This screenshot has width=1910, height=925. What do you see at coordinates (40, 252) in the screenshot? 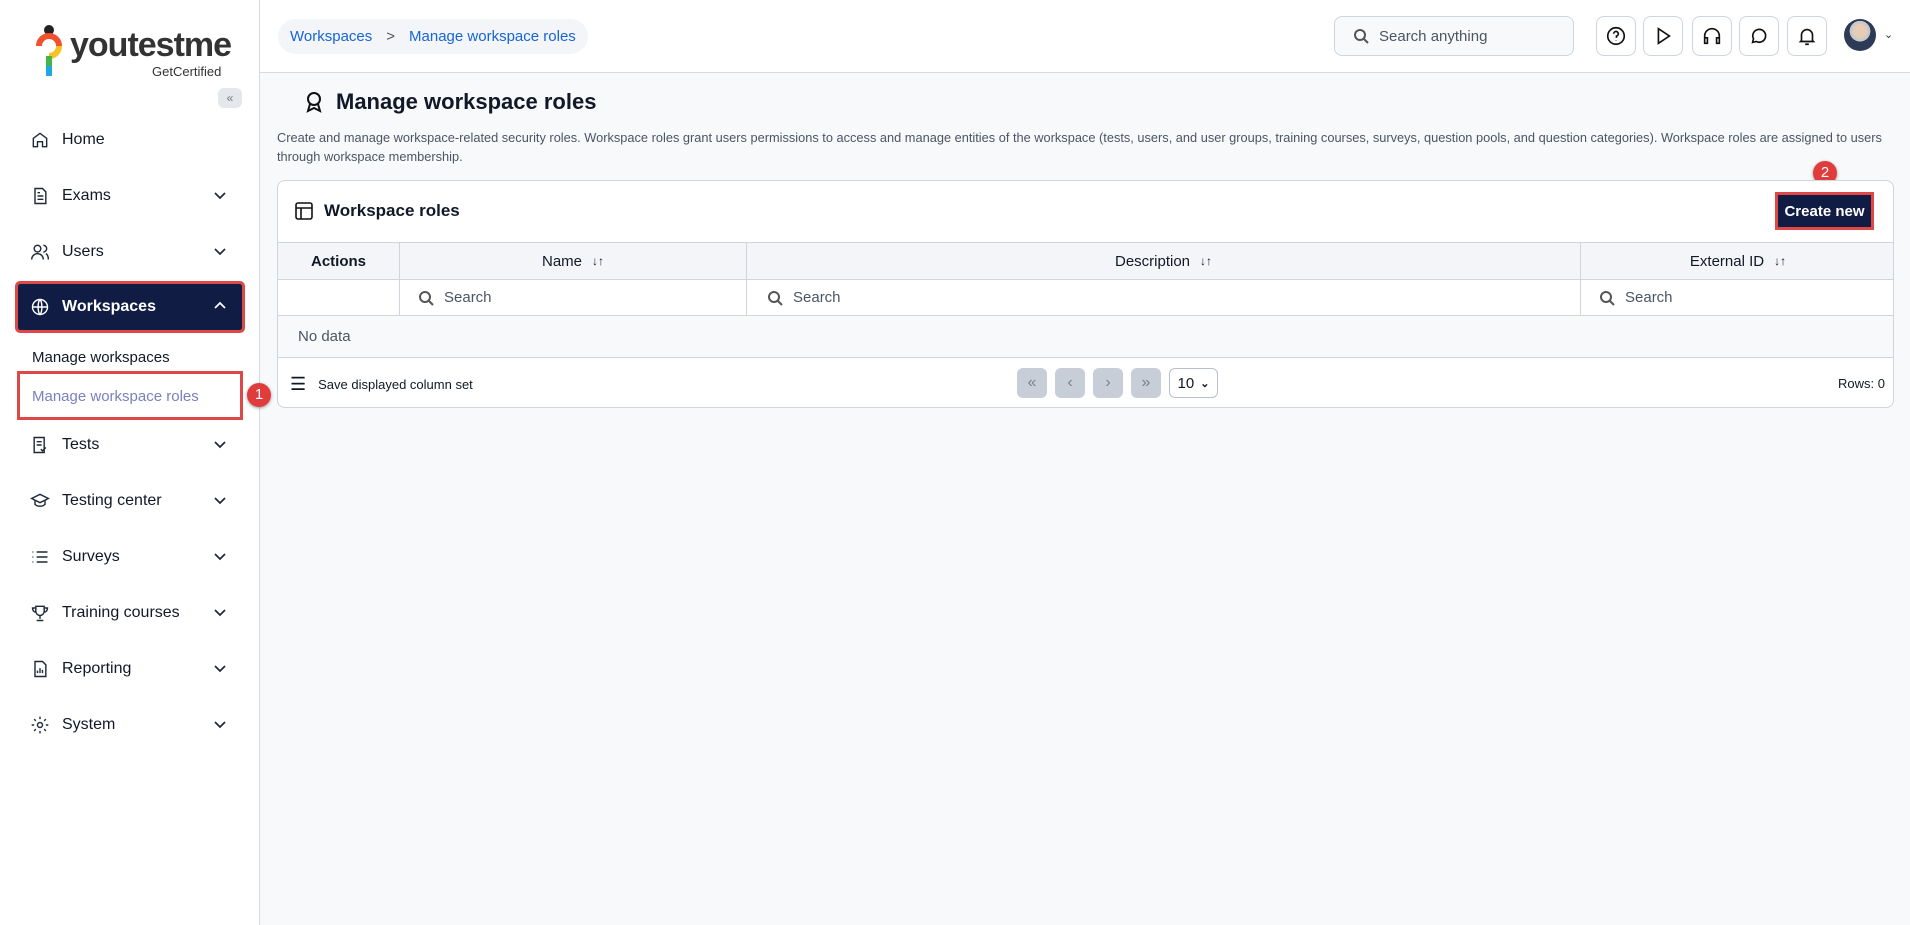
I see `users-icon` at bounding box center [40, 252].